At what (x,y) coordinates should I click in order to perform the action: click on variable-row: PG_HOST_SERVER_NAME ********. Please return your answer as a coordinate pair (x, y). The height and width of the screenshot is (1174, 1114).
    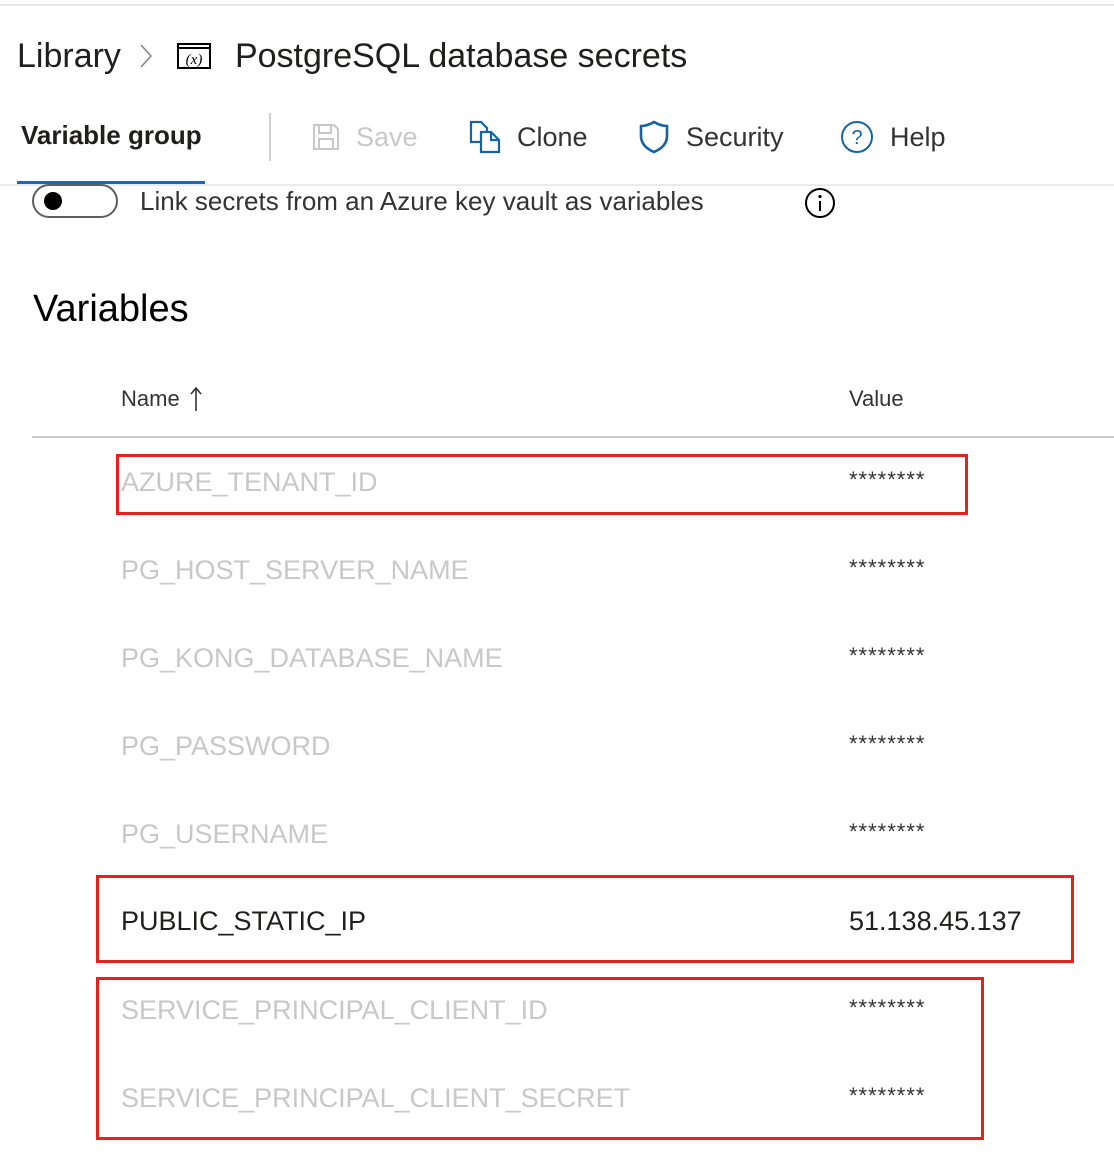
    Looking at the image, I should click on (601, 575).